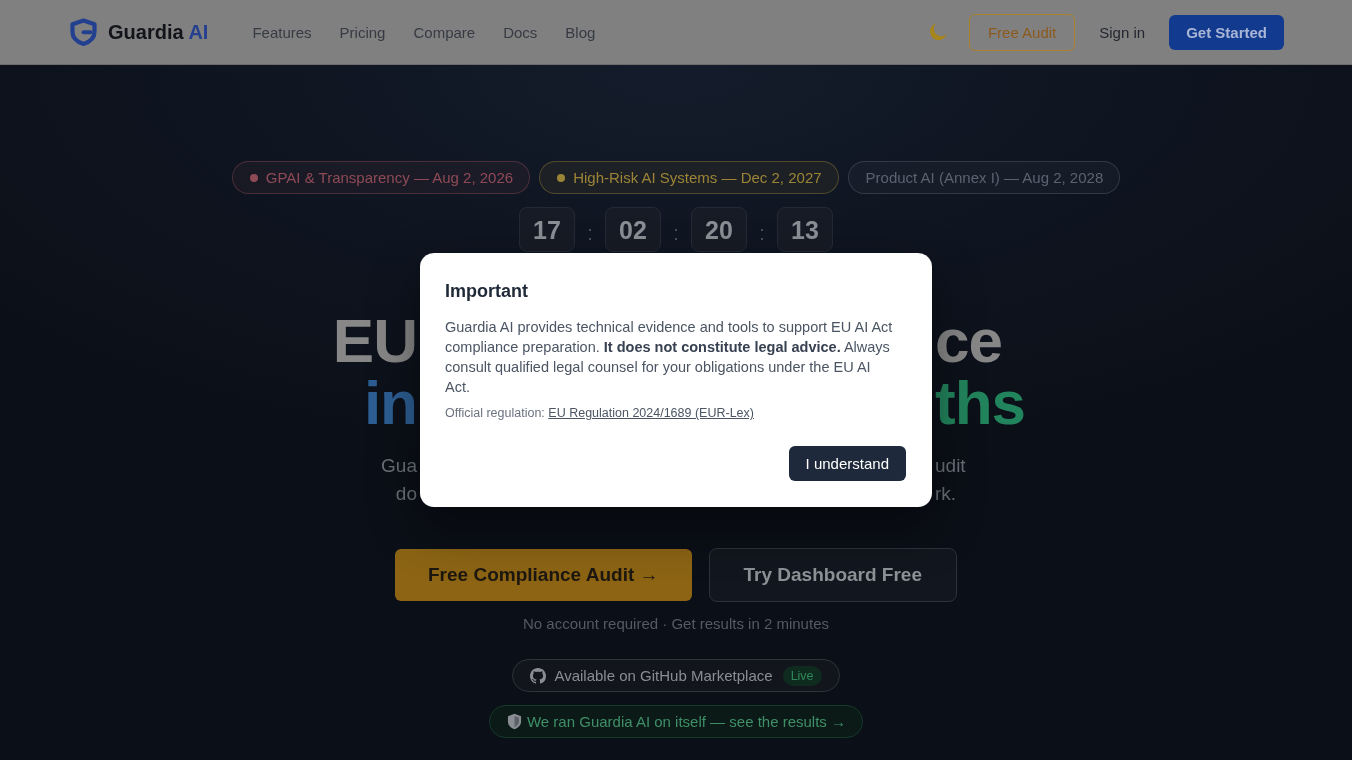  What do you see at coordinates (676, 624) in the screenshot?
I see `cta-note: No account required · Get results in 2 minutes` at bounding box center [676, 624].